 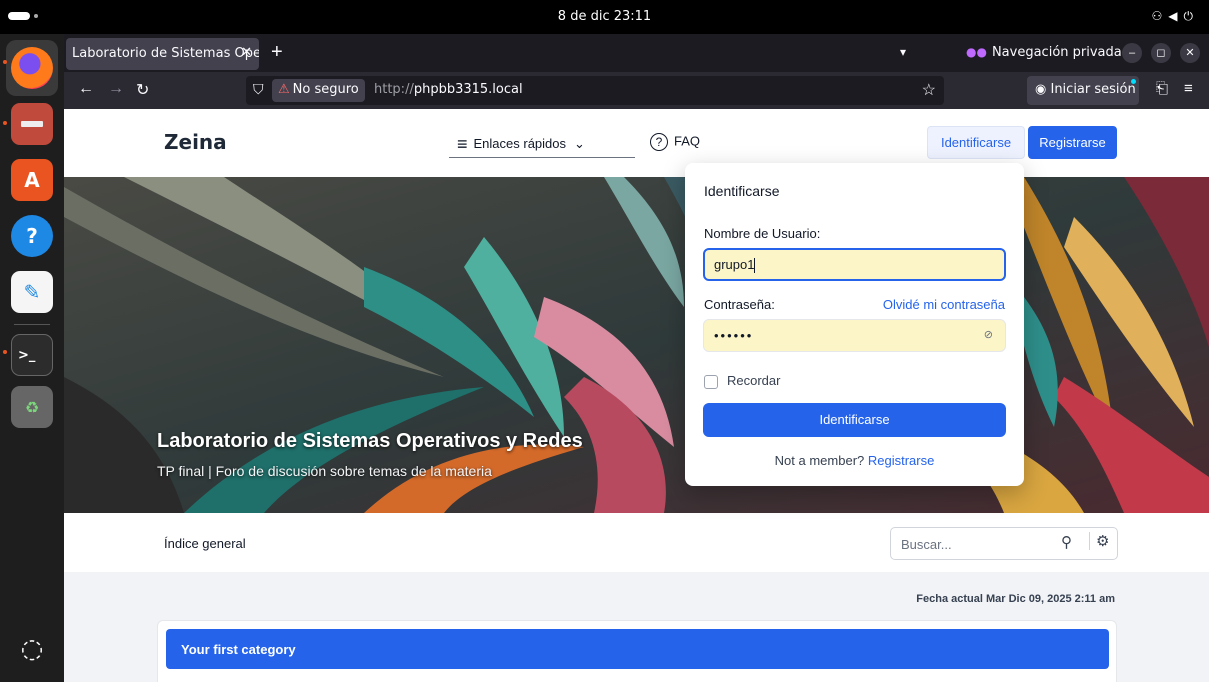 What do you see at coordinates (636, 542) in the screenshot?
I see `breadcrumb-bar: Índice general Buscar... ⚲ ⚙` at bounding box center [636, 542].